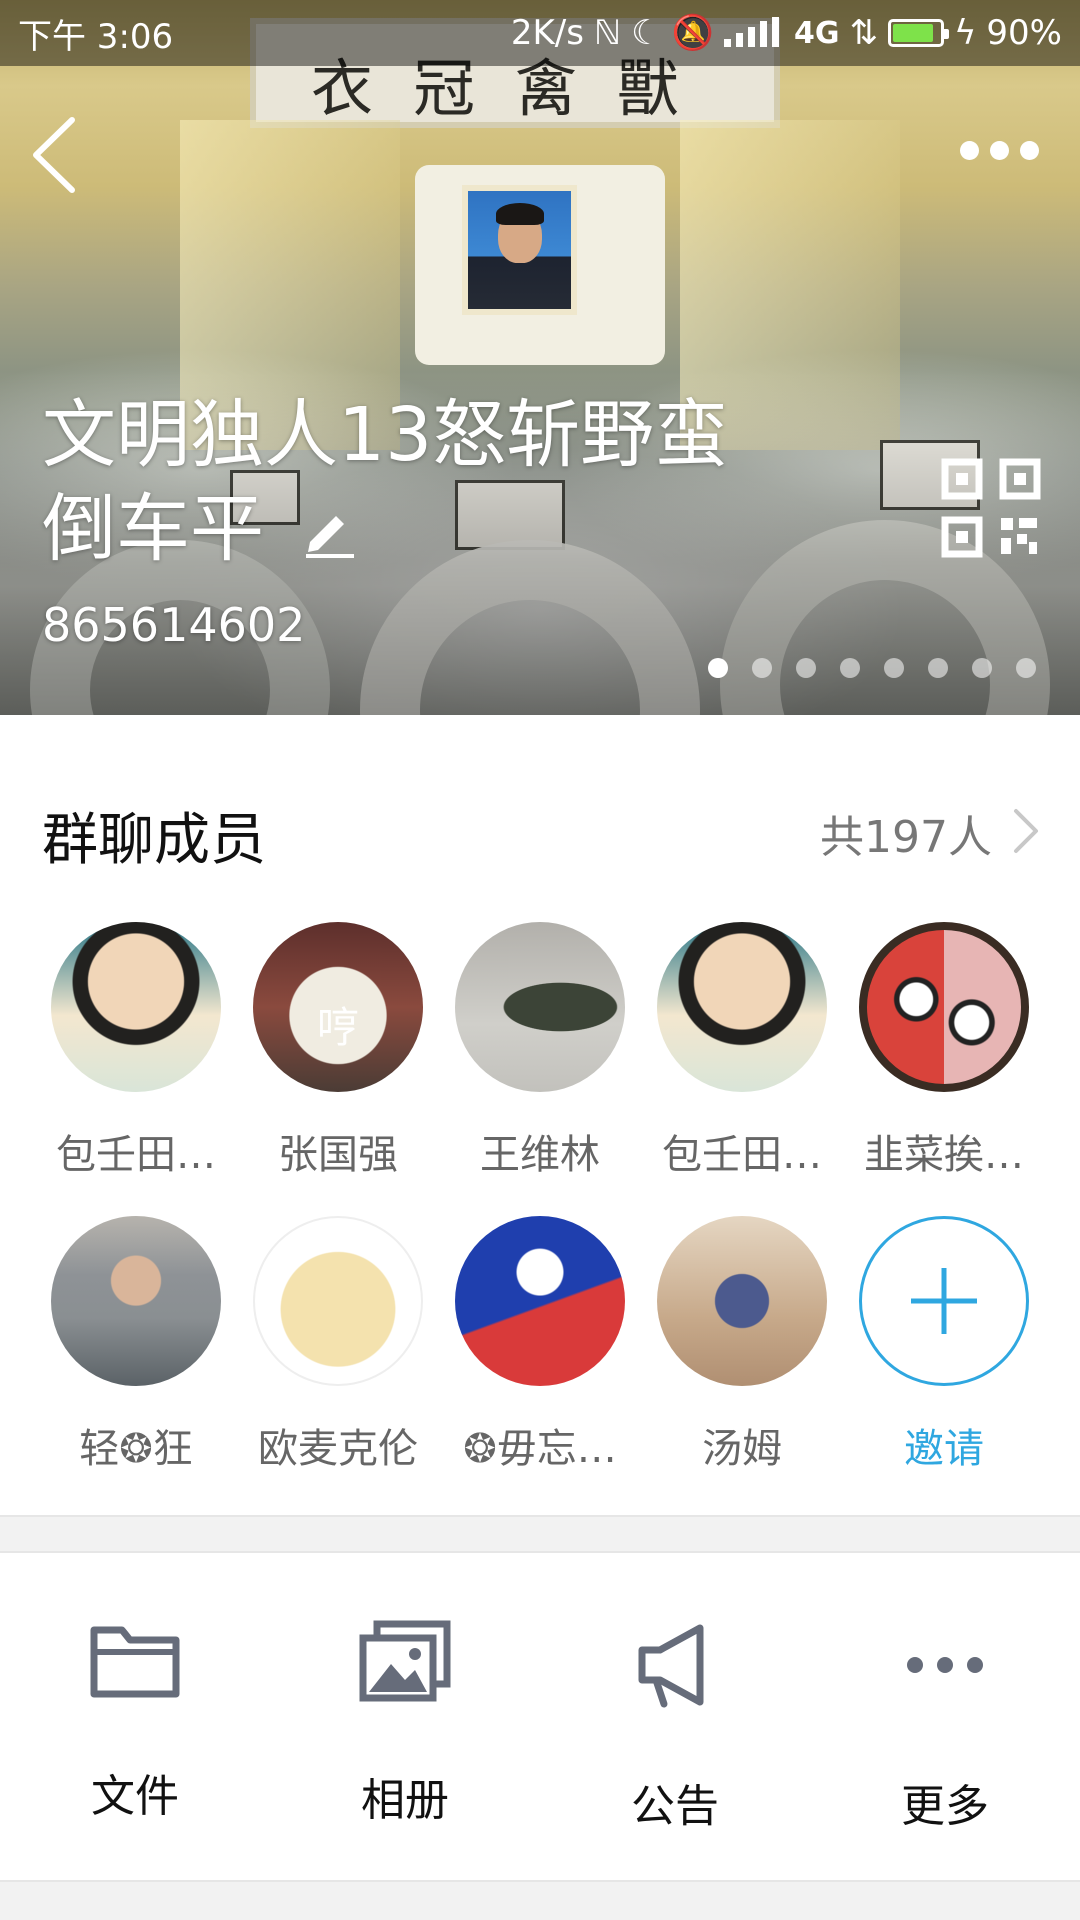  What do you see at coordinates (135, 1796) in the screenshot?
I see `tool-label: 文件` at bounding box center [135, 1796].